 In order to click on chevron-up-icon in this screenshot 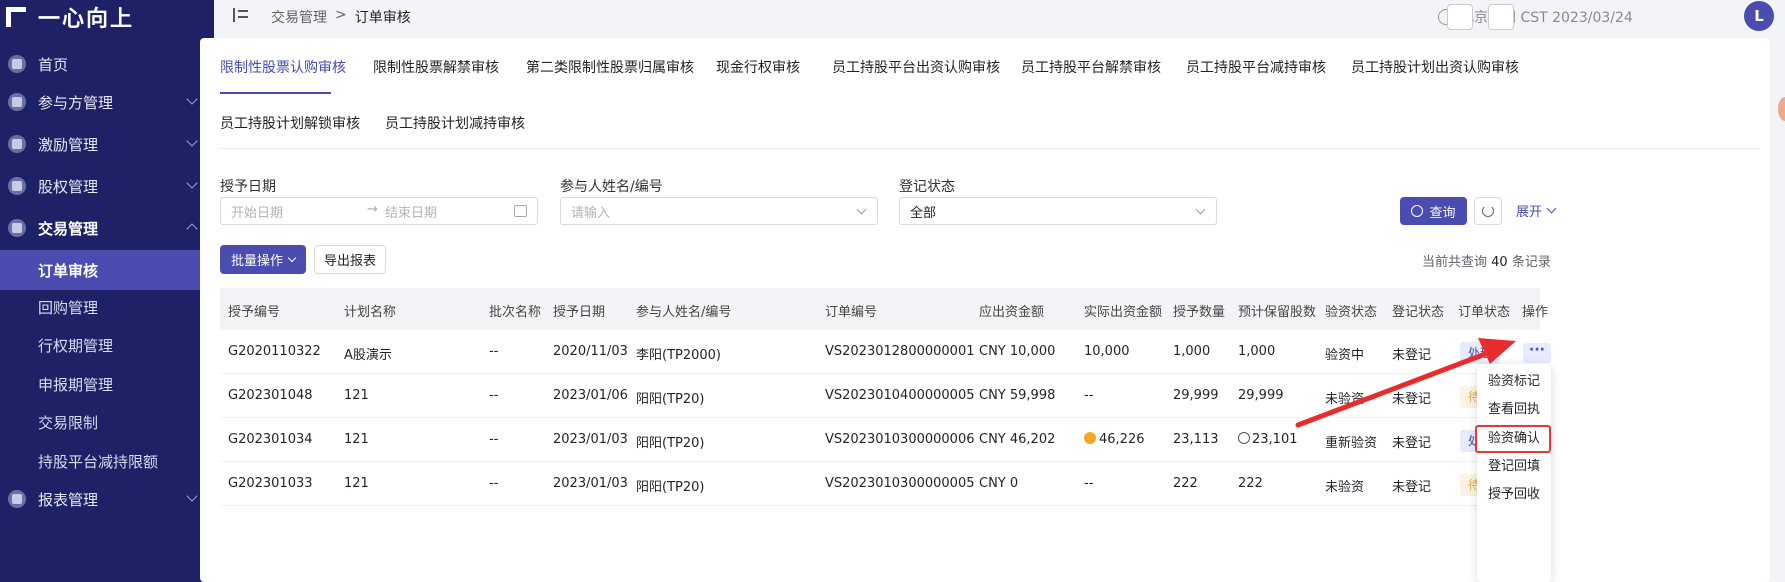, I will do `click(192, 229)`.